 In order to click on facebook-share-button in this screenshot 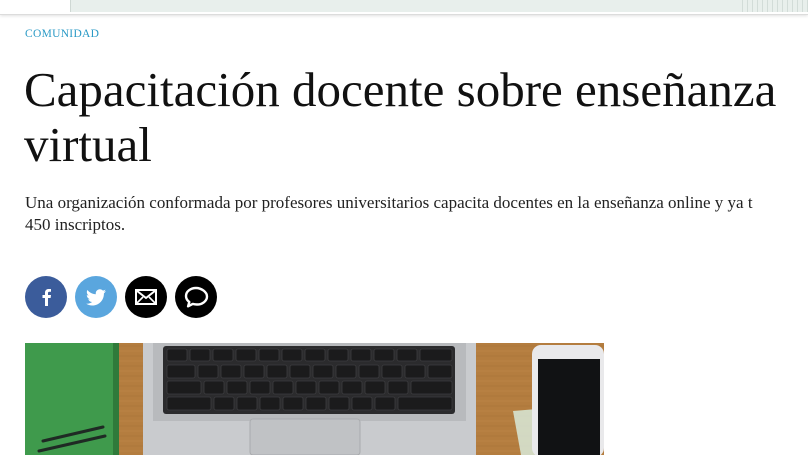, I will do `click(46, 297)`.